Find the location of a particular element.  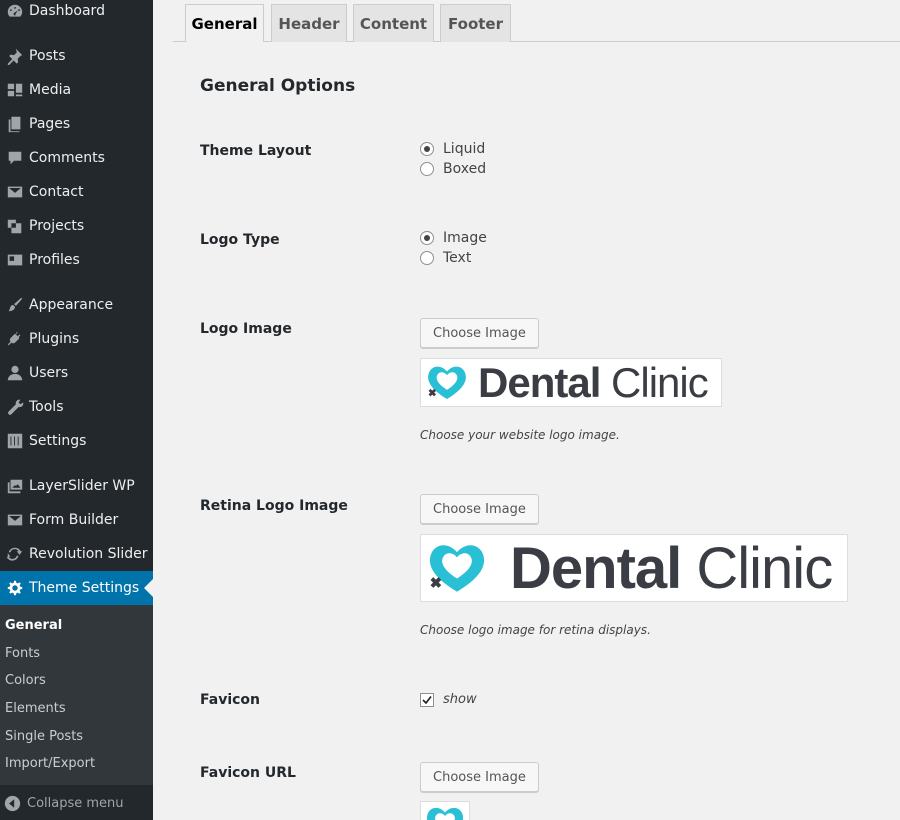

favicon-show-checkbox is located at coordinates (427, 699).